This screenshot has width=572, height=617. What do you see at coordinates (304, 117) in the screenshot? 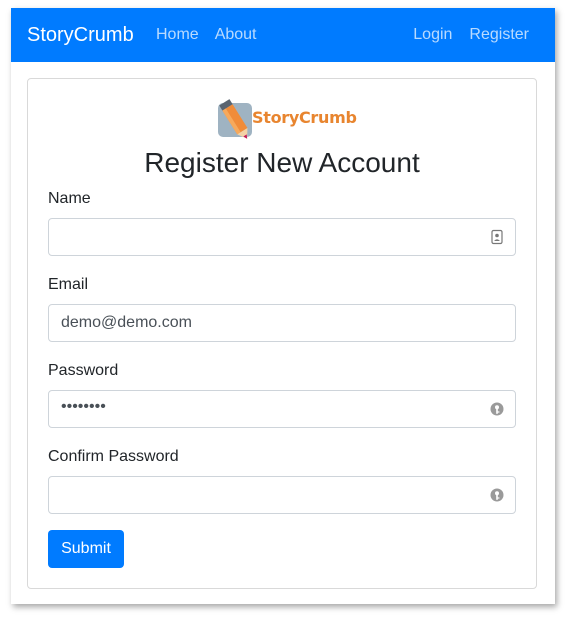
I see `logo-text: StoryCrumb` at bounding box center [304, 117].